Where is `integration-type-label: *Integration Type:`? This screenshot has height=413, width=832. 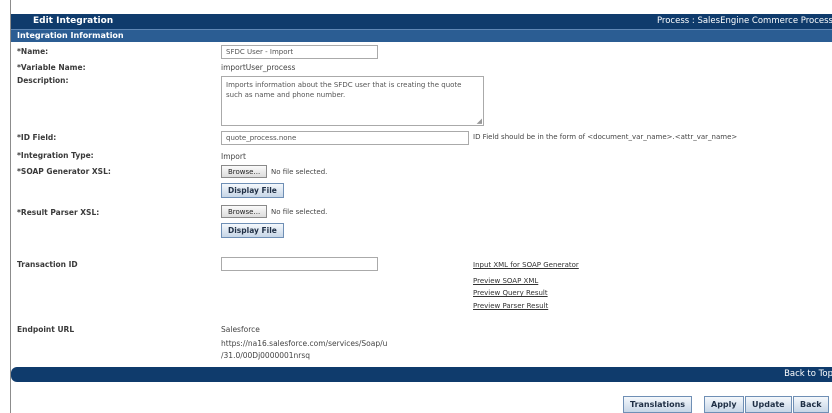 integration-type-label: *Integration Type: is located at coordinates (55, 155).